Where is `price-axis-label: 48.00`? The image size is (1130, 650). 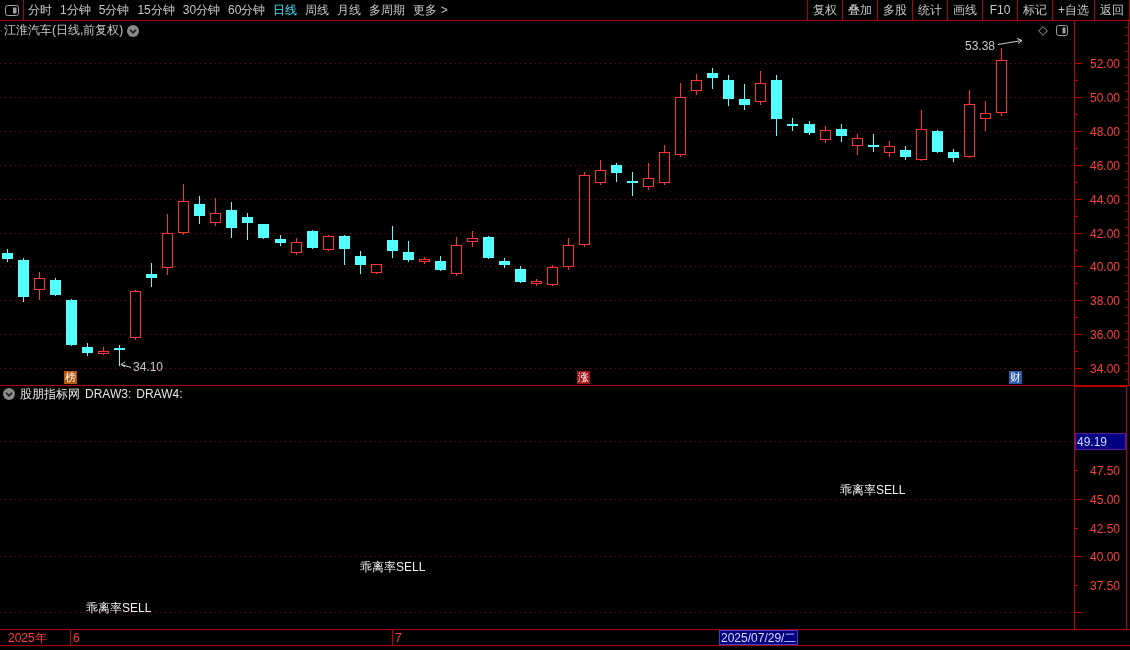
price-axis-label: 48.00 is located at coordinates (1104, 131).